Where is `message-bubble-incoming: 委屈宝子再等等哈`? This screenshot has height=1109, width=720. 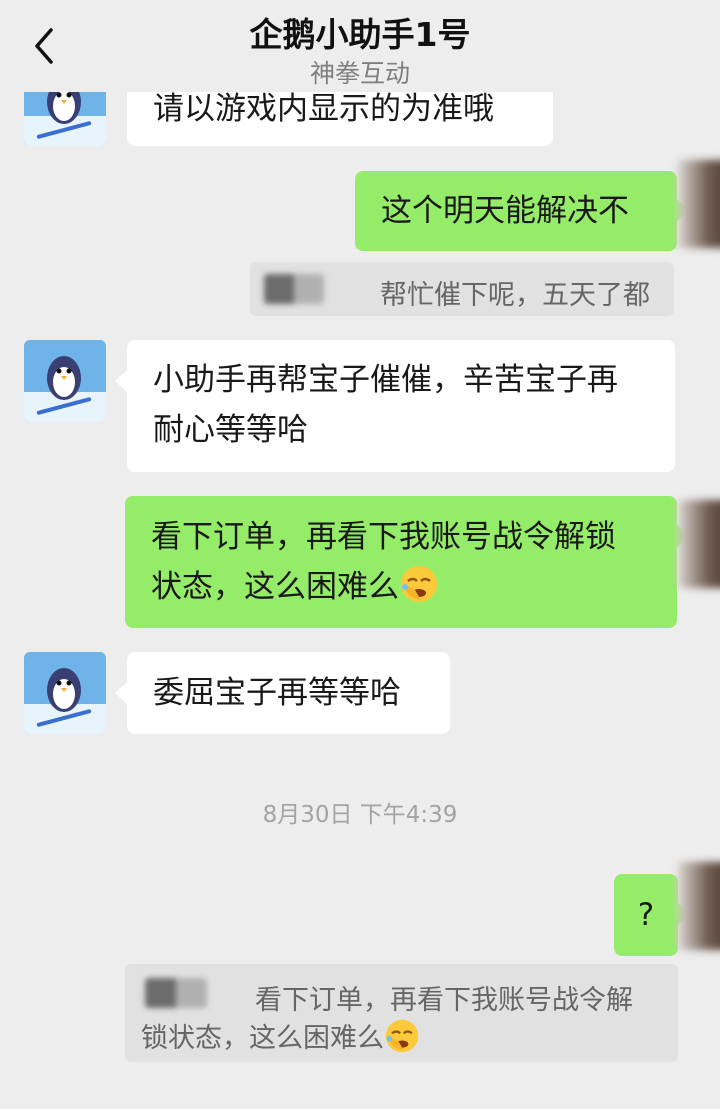
message-bubble-incoming: 委屈宝子再等等哈 is located at coordinates (288, 693).